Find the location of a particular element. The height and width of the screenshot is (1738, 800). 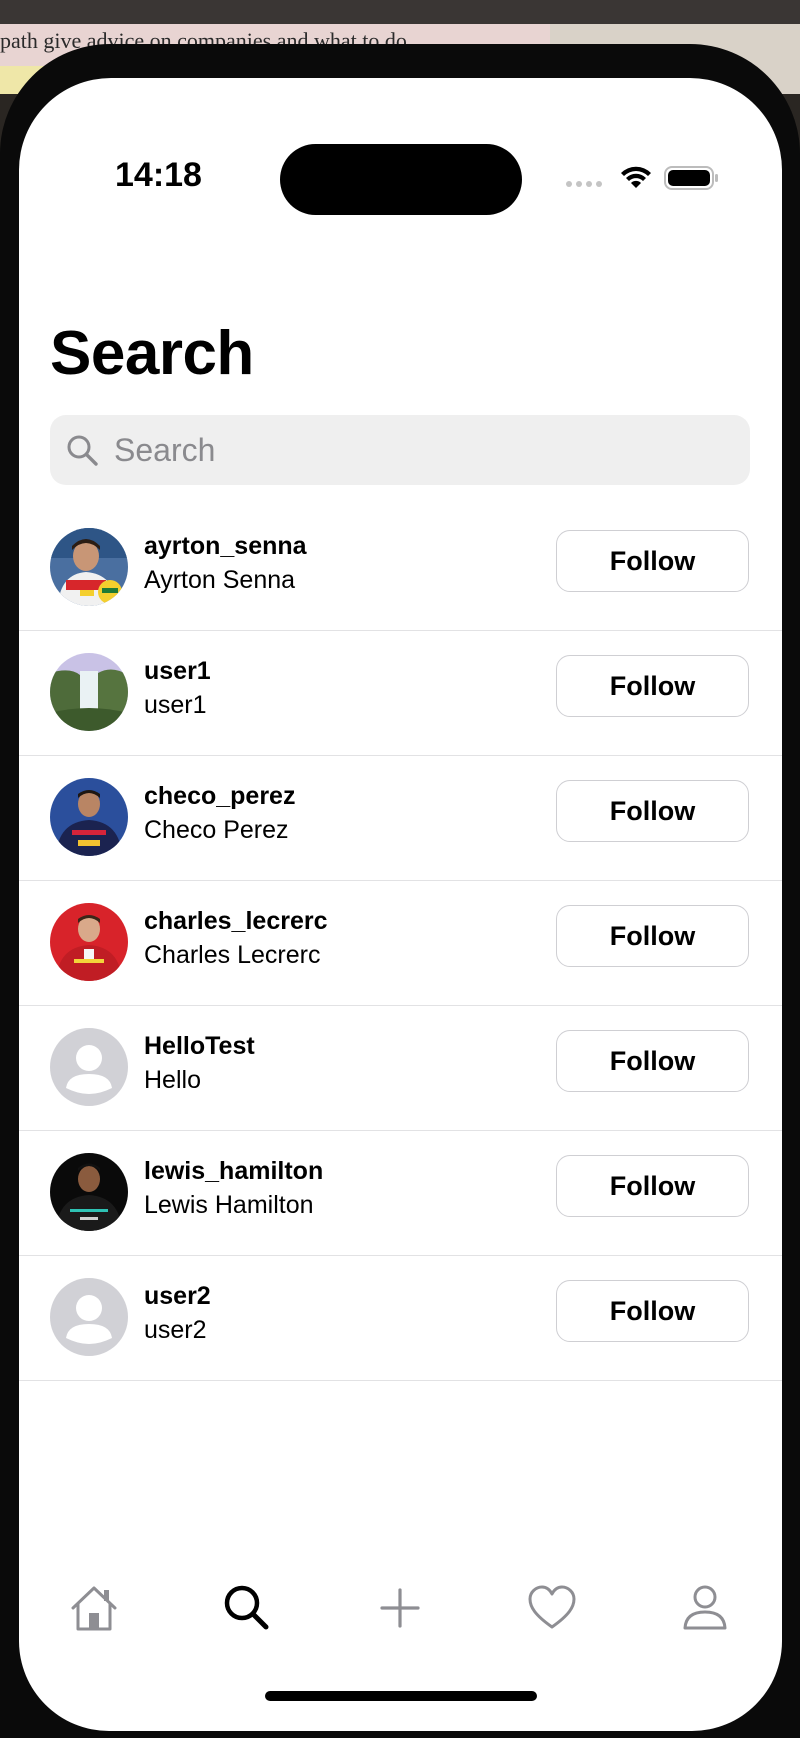

profile-icon is located at coordinates (705, 1607).